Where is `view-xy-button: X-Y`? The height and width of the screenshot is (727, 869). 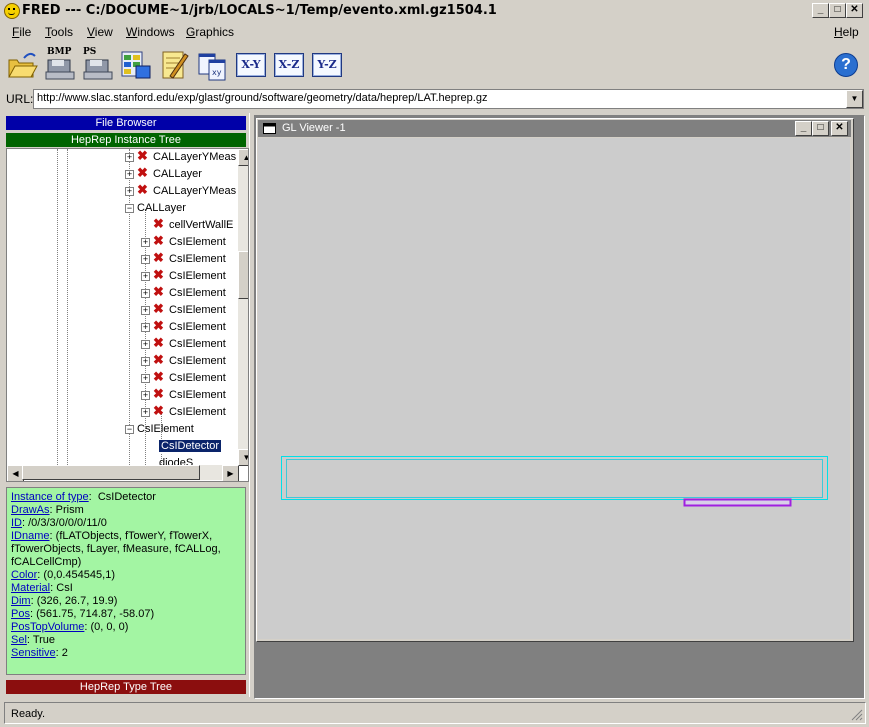 view-xy-button: X-Y is located at coordinates (251, 65).